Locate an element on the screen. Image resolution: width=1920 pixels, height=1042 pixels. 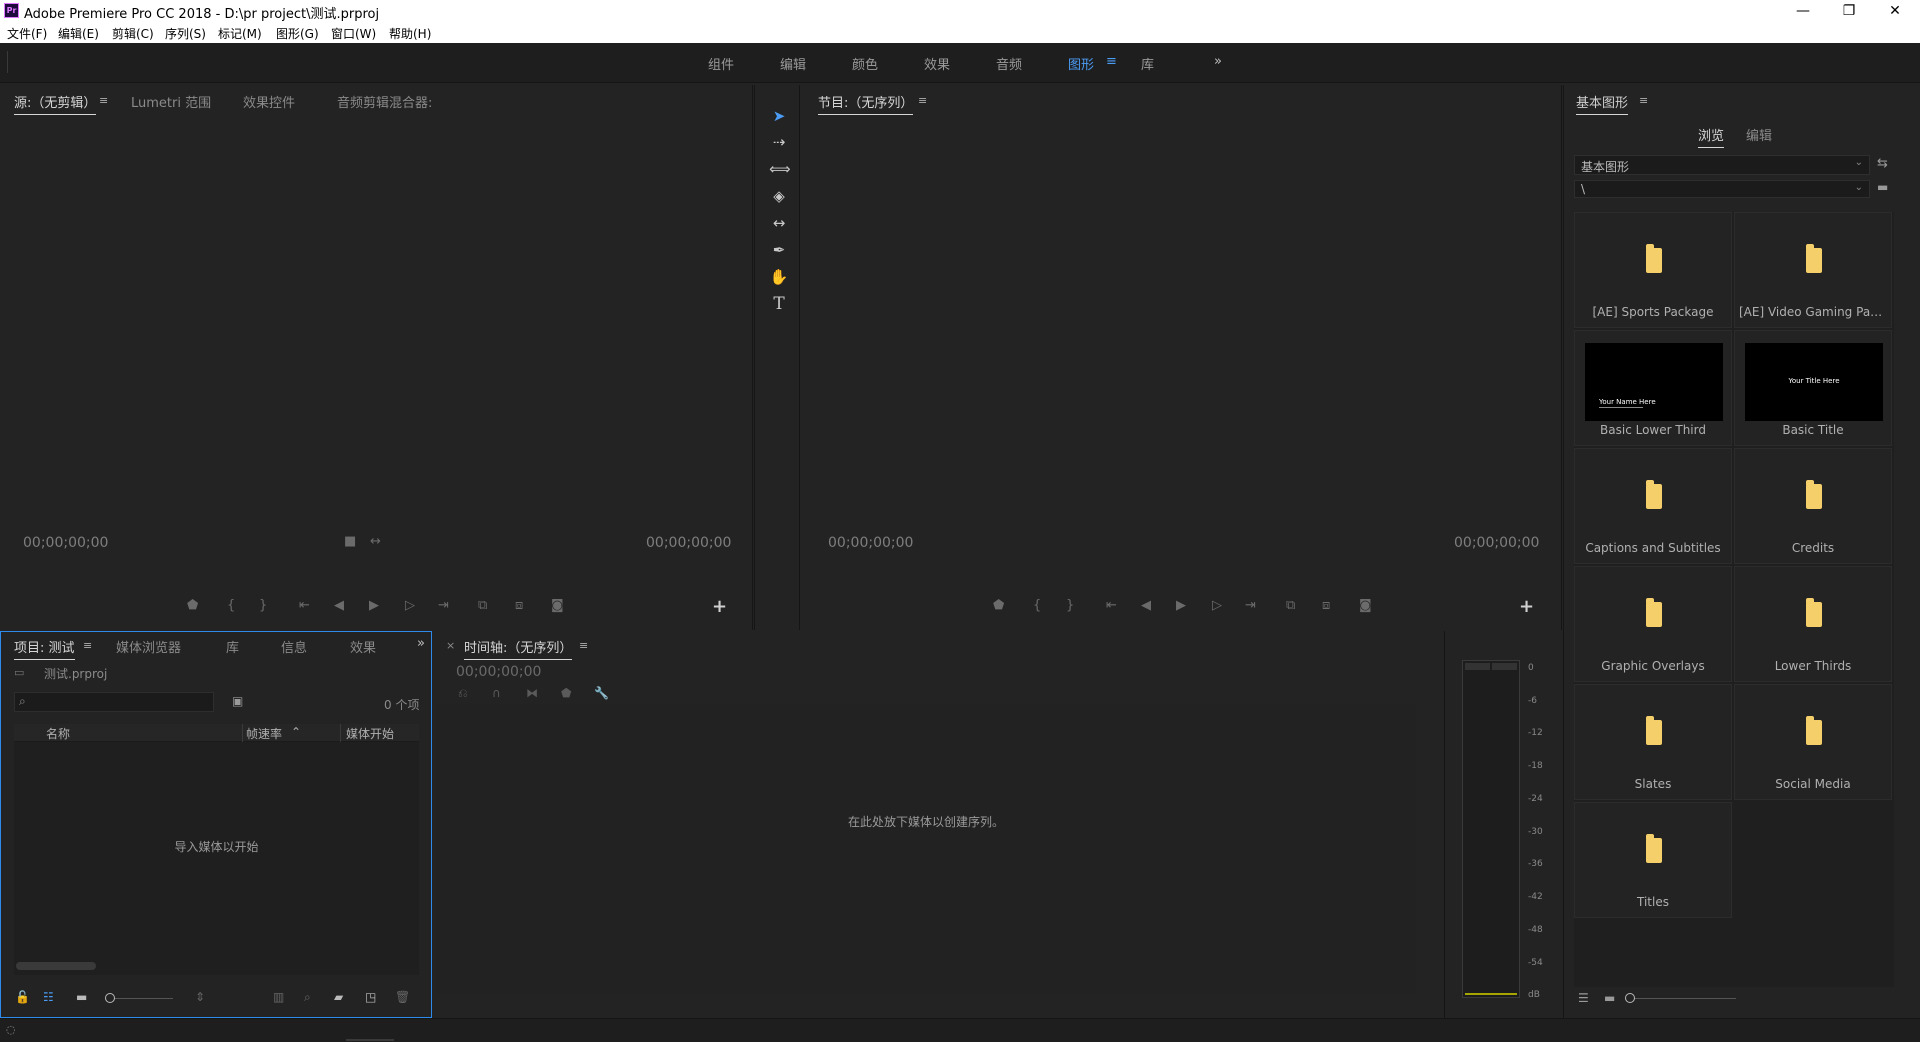
close-tab-button: × is located at coordinates (450, 645).